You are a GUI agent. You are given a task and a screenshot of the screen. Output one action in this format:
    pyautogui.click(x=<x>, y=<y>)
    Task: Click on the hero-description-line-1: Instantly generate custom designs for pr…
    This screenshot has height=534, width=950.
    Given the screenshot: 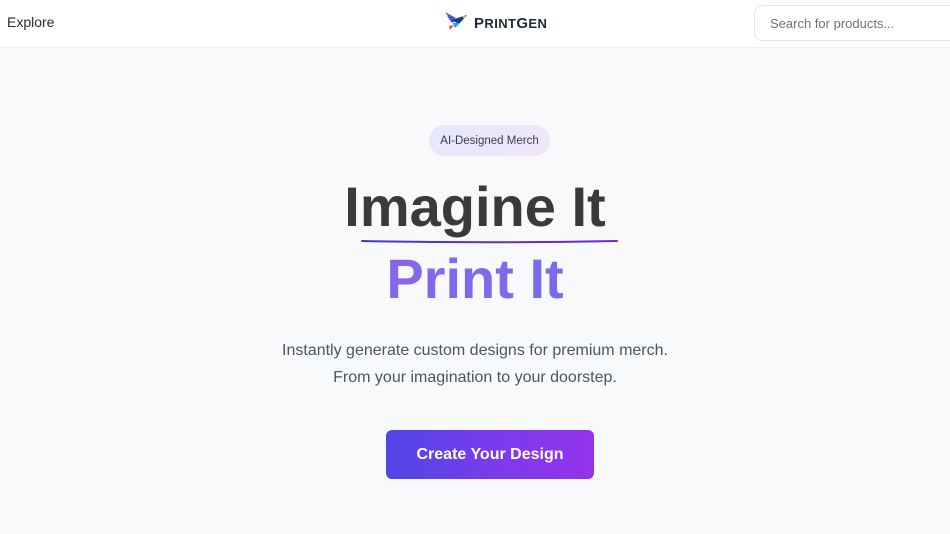 What is the action you would take?
    pyautogui.click(x=475, y=350)
    